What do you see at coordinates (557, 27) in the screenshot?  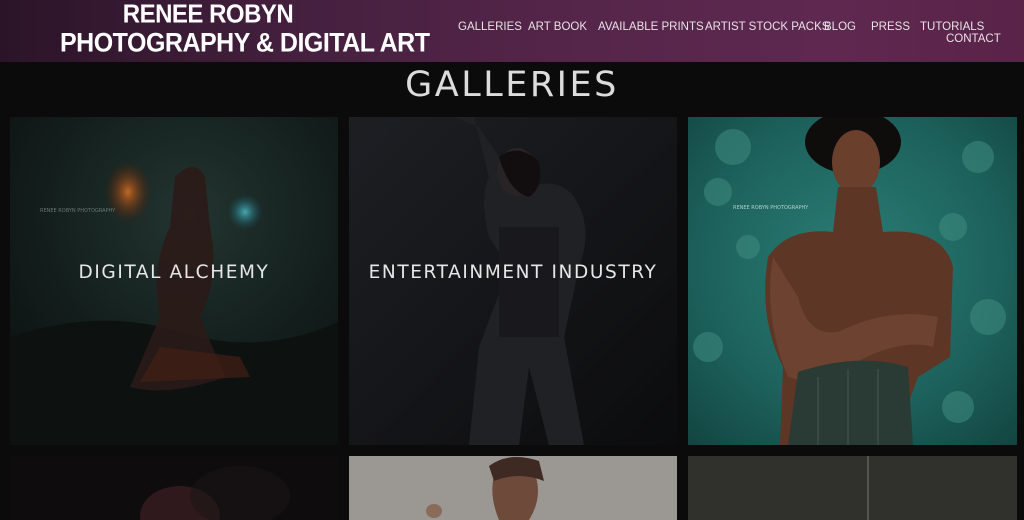 I see `nav-item-art-book: ART BOOK` at bounding box center [557, 27].